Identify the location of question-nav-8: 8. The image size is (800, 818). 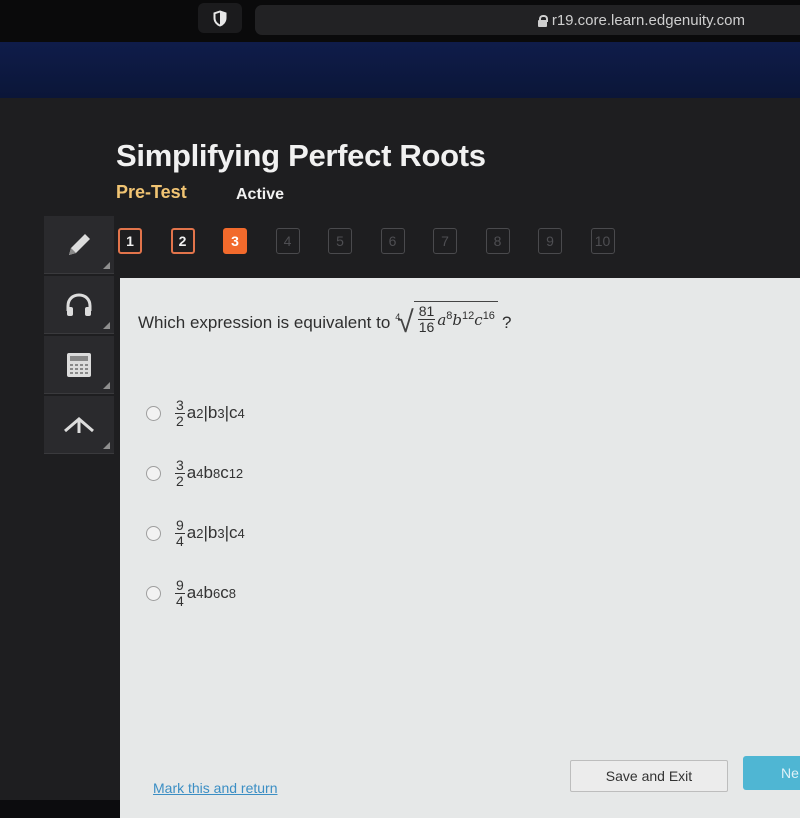
(497, 241).